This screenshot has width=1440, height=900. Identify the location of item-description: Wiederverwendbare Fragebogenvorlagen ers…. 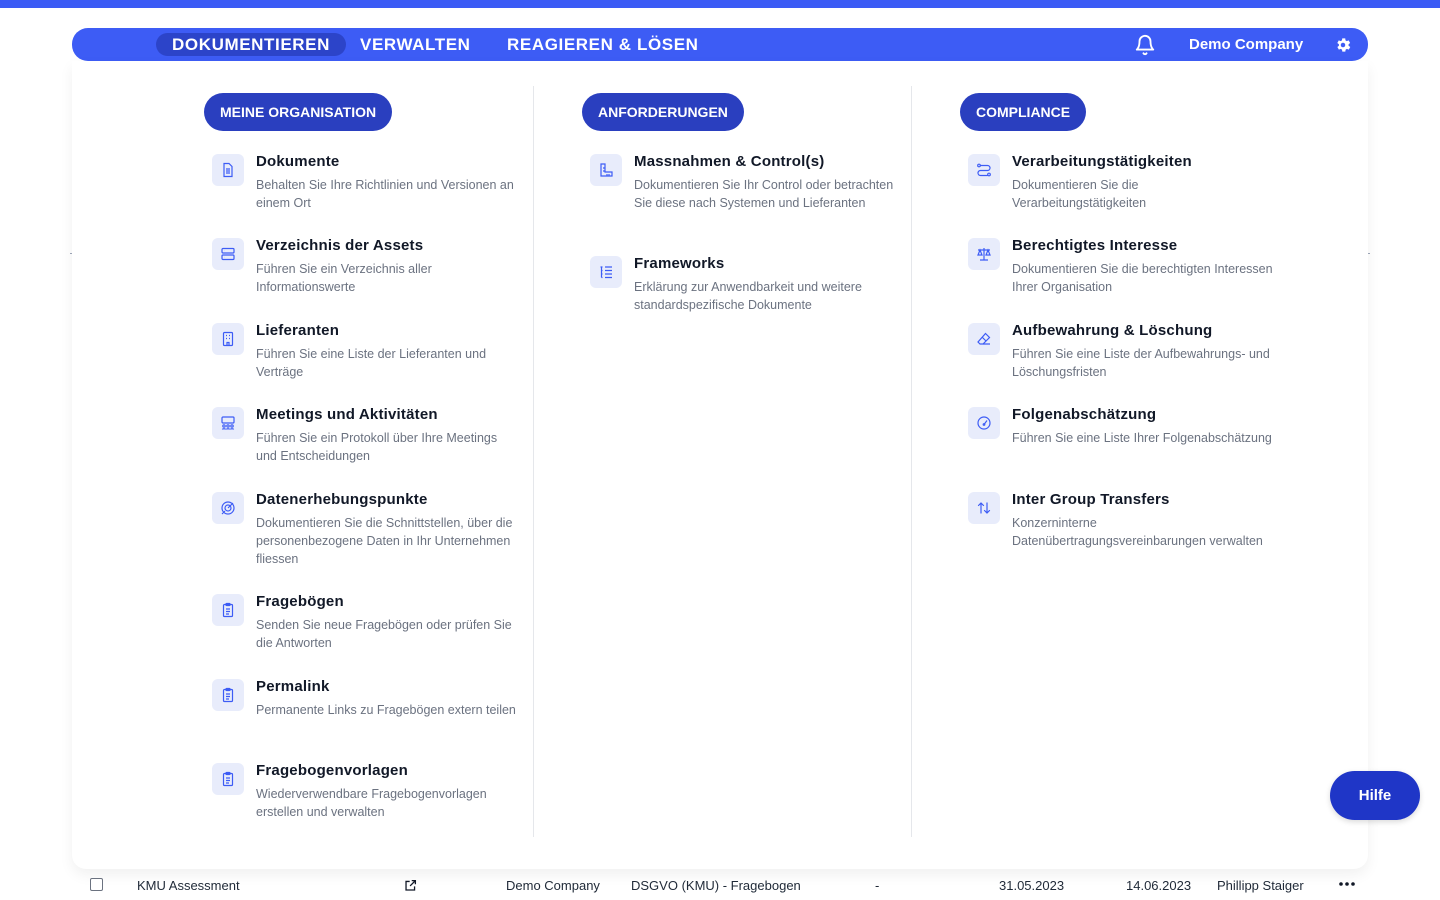
(371, 803).